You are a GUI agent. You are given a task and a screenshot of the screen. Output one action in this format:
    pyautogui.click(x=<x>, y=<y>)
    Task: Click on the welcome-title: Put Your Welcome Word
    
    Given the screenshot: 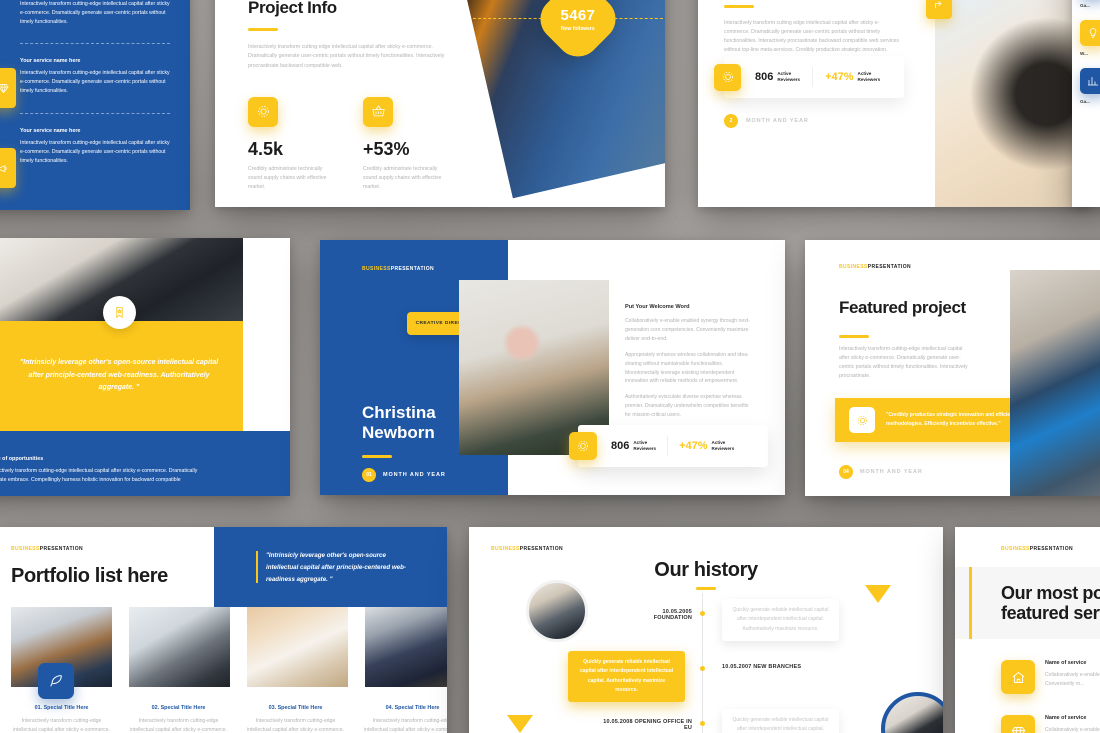 What is the action you would take?
    pyautogui.click(x=657, y=307)
    